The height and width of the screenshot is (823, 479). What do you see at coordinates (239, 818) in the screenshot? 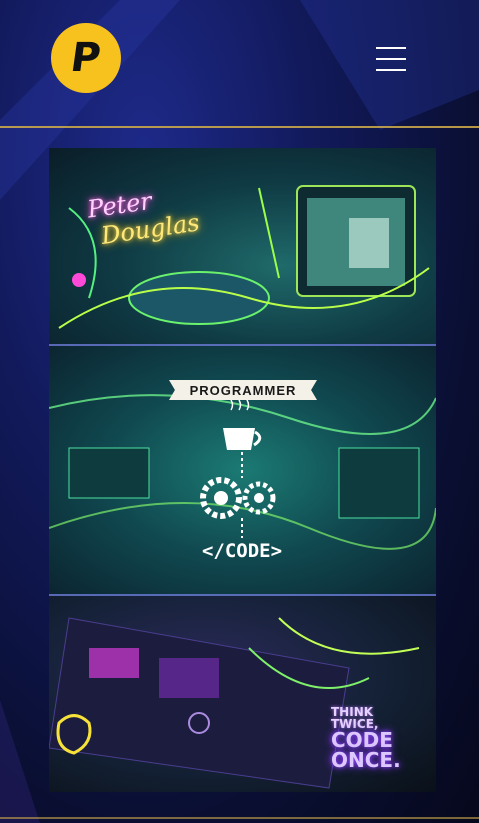
I see `footer-divider` at bounding box center [239, 818].